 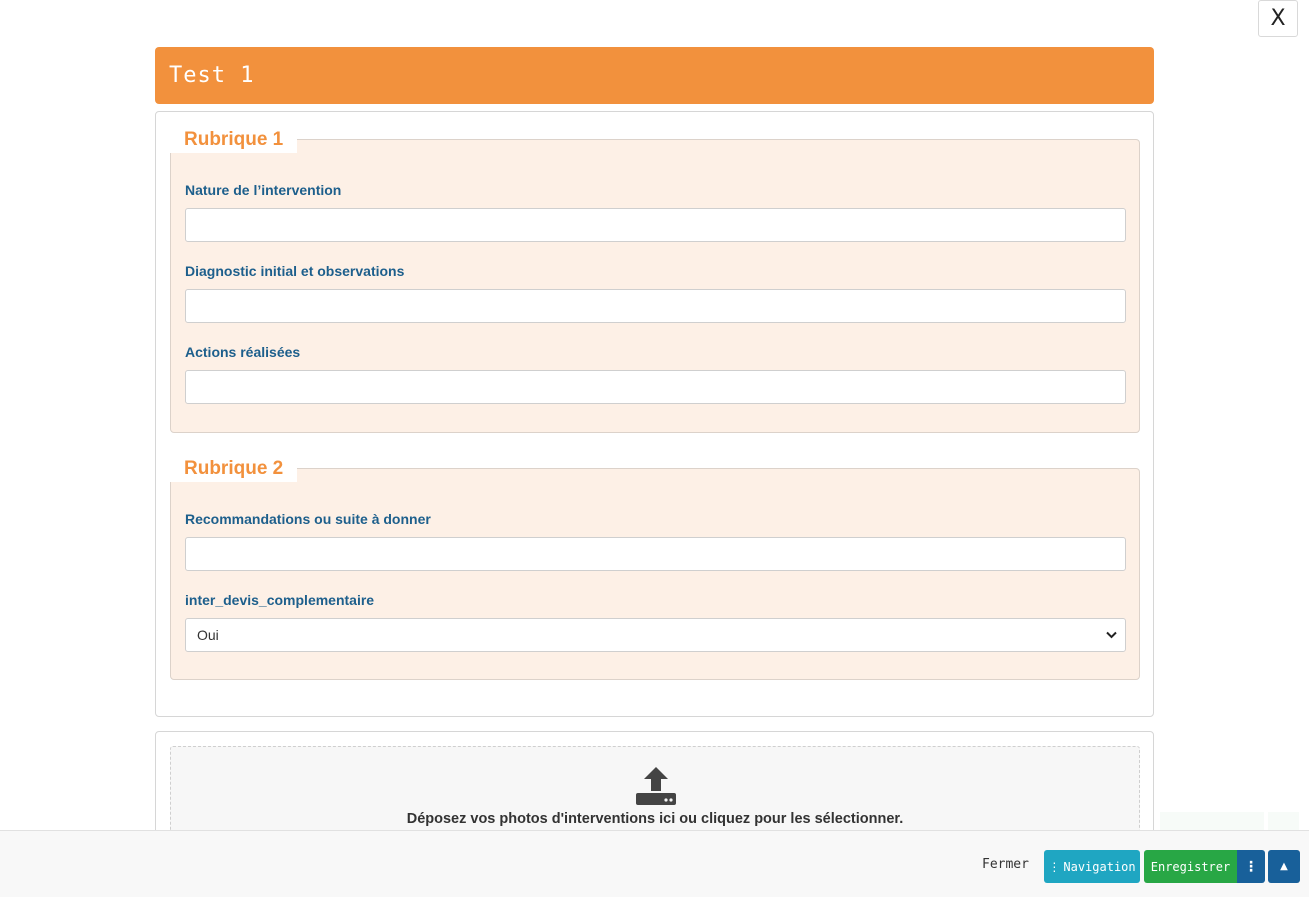 I want to click on navigation-button: ⋮ Navigation, so click(x=1092, y=866).